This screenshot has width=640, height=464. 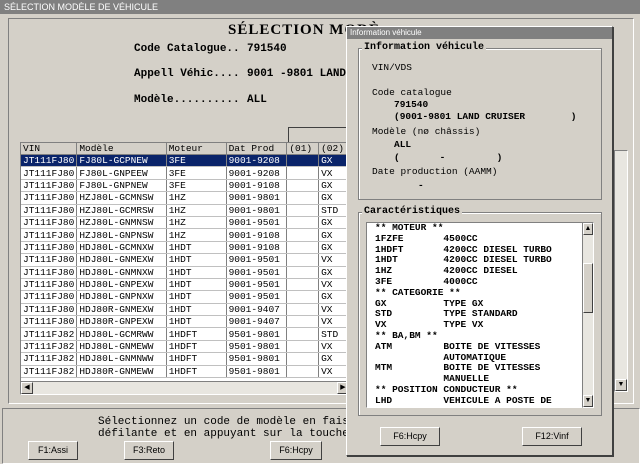 I want to click on popup-f12-vinf-button: F12:Vinf, so click(x=552, y=436).